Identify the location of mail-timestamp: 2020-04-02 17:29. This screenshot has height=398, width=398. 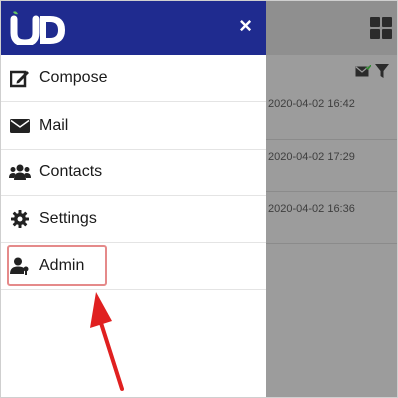
(311, 157).